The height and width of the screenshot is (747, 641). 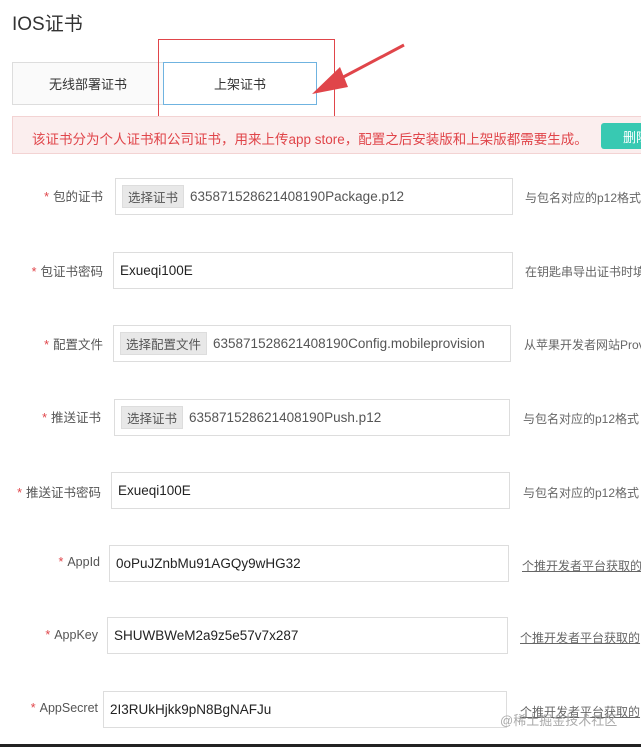 I want to click on app-id-input, so click(x=312, y=563).